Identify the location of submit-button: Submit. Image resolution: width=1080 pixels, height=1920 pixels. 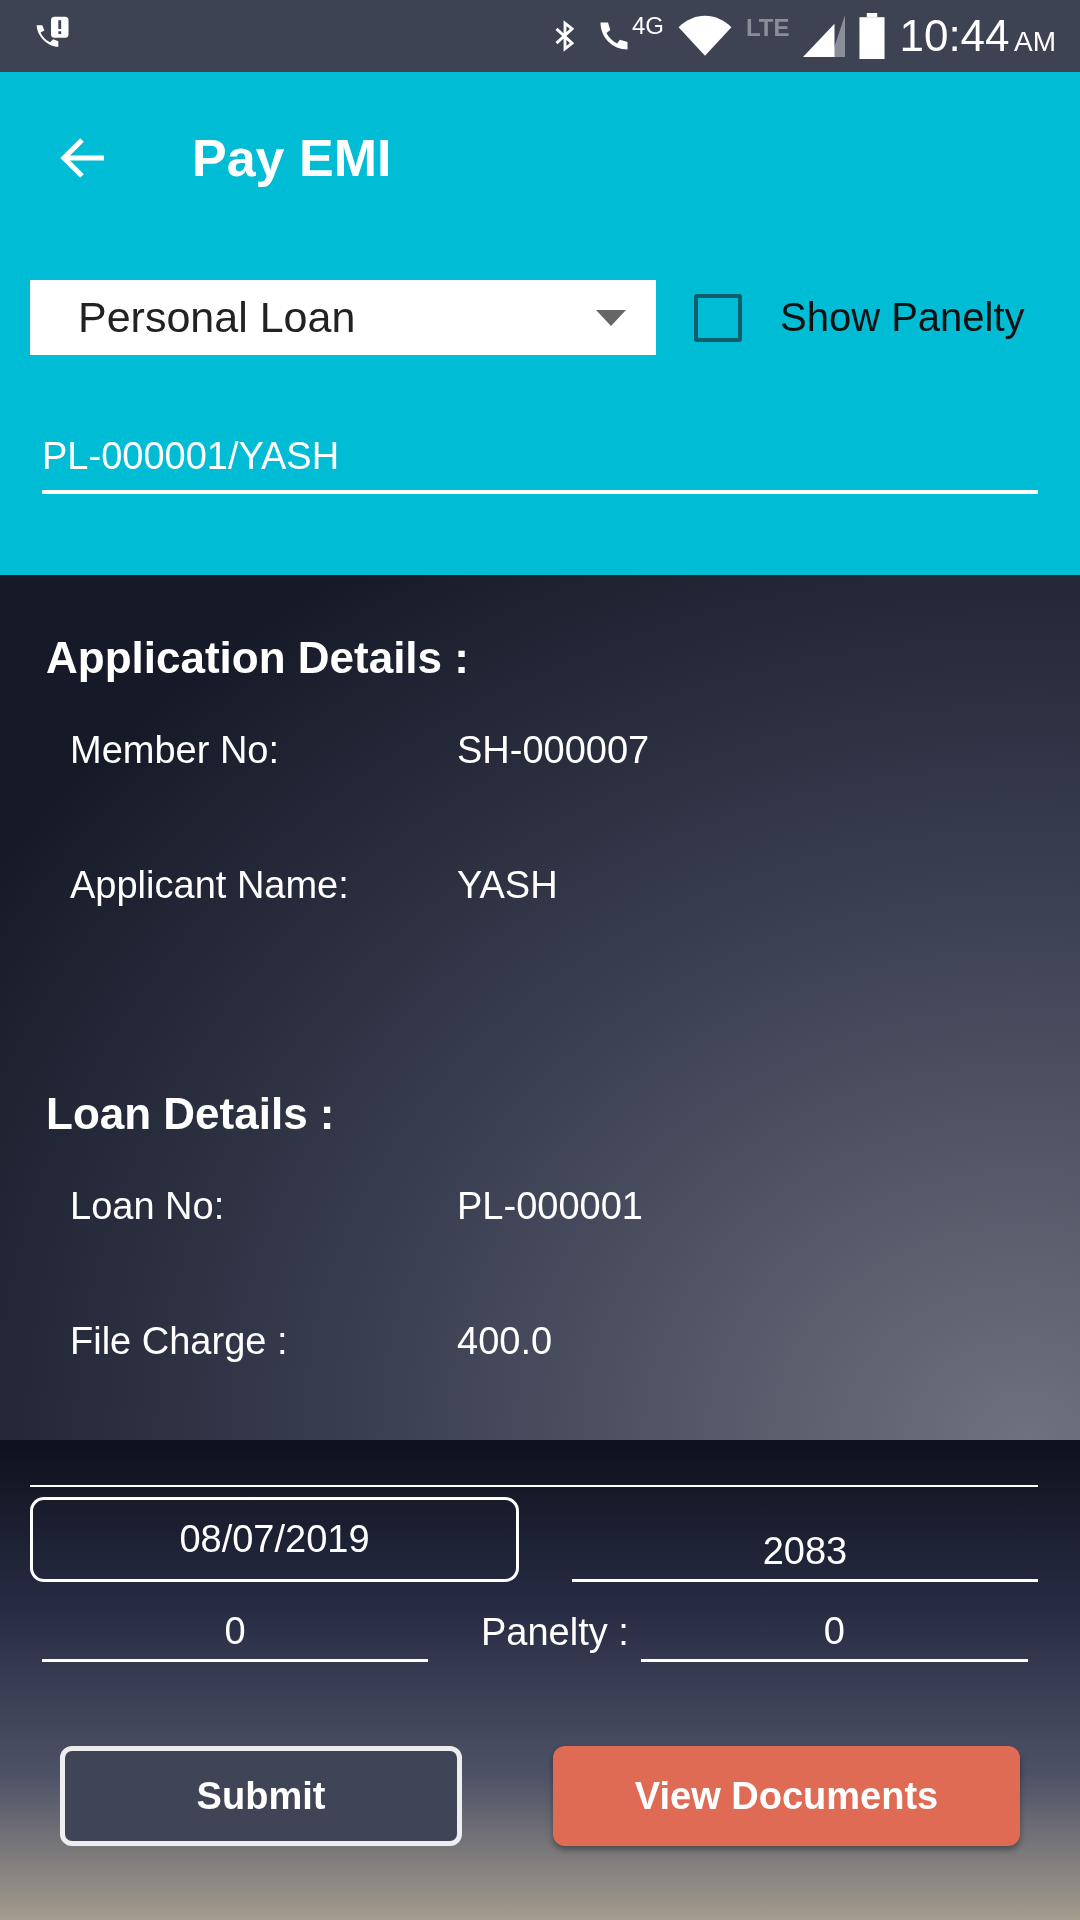
(261, 1796).